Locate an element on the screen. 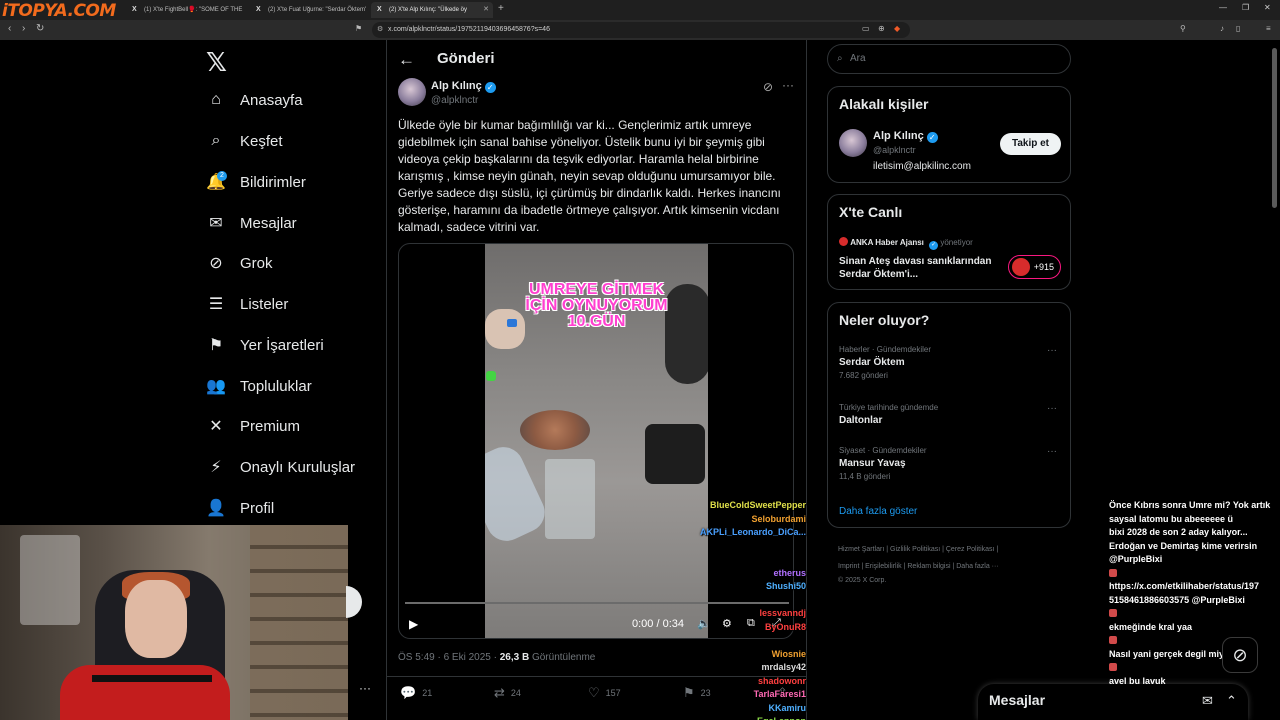  nav-item-onaylı-kuruluşlar: ⚡ Onaylı Kuruluşlar is located at coordinates (280, 467).